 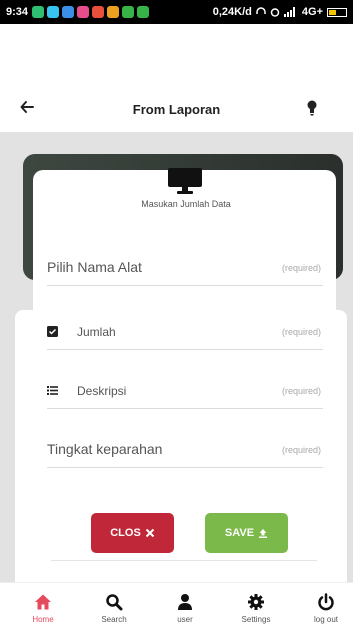 What do you see at coordinates (17, 12) in the screenshot?
I see `status-time: 9:34` at bounding box center [17, 12].